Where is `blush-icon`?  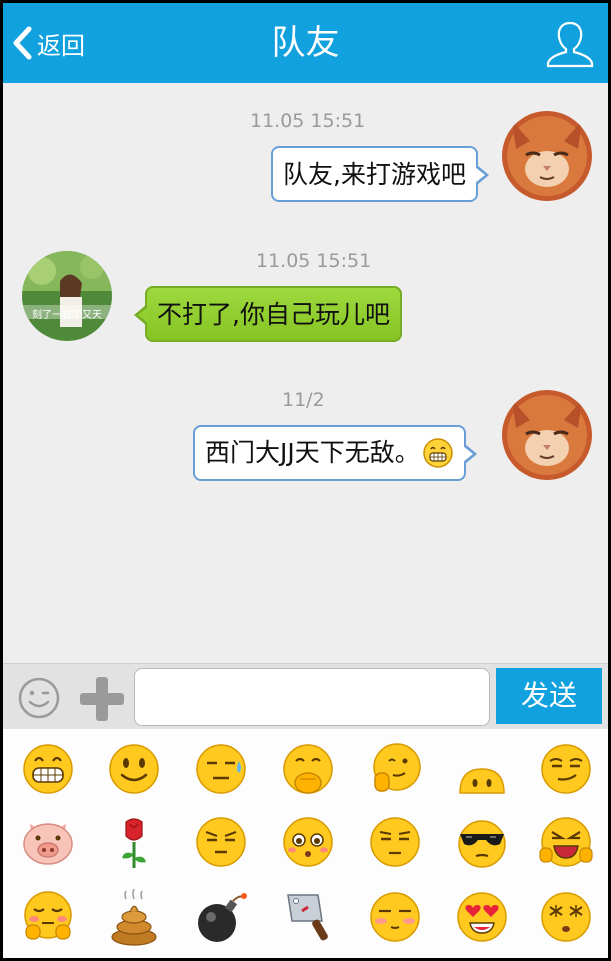
blush-icon is located at coordinates (395, 917).